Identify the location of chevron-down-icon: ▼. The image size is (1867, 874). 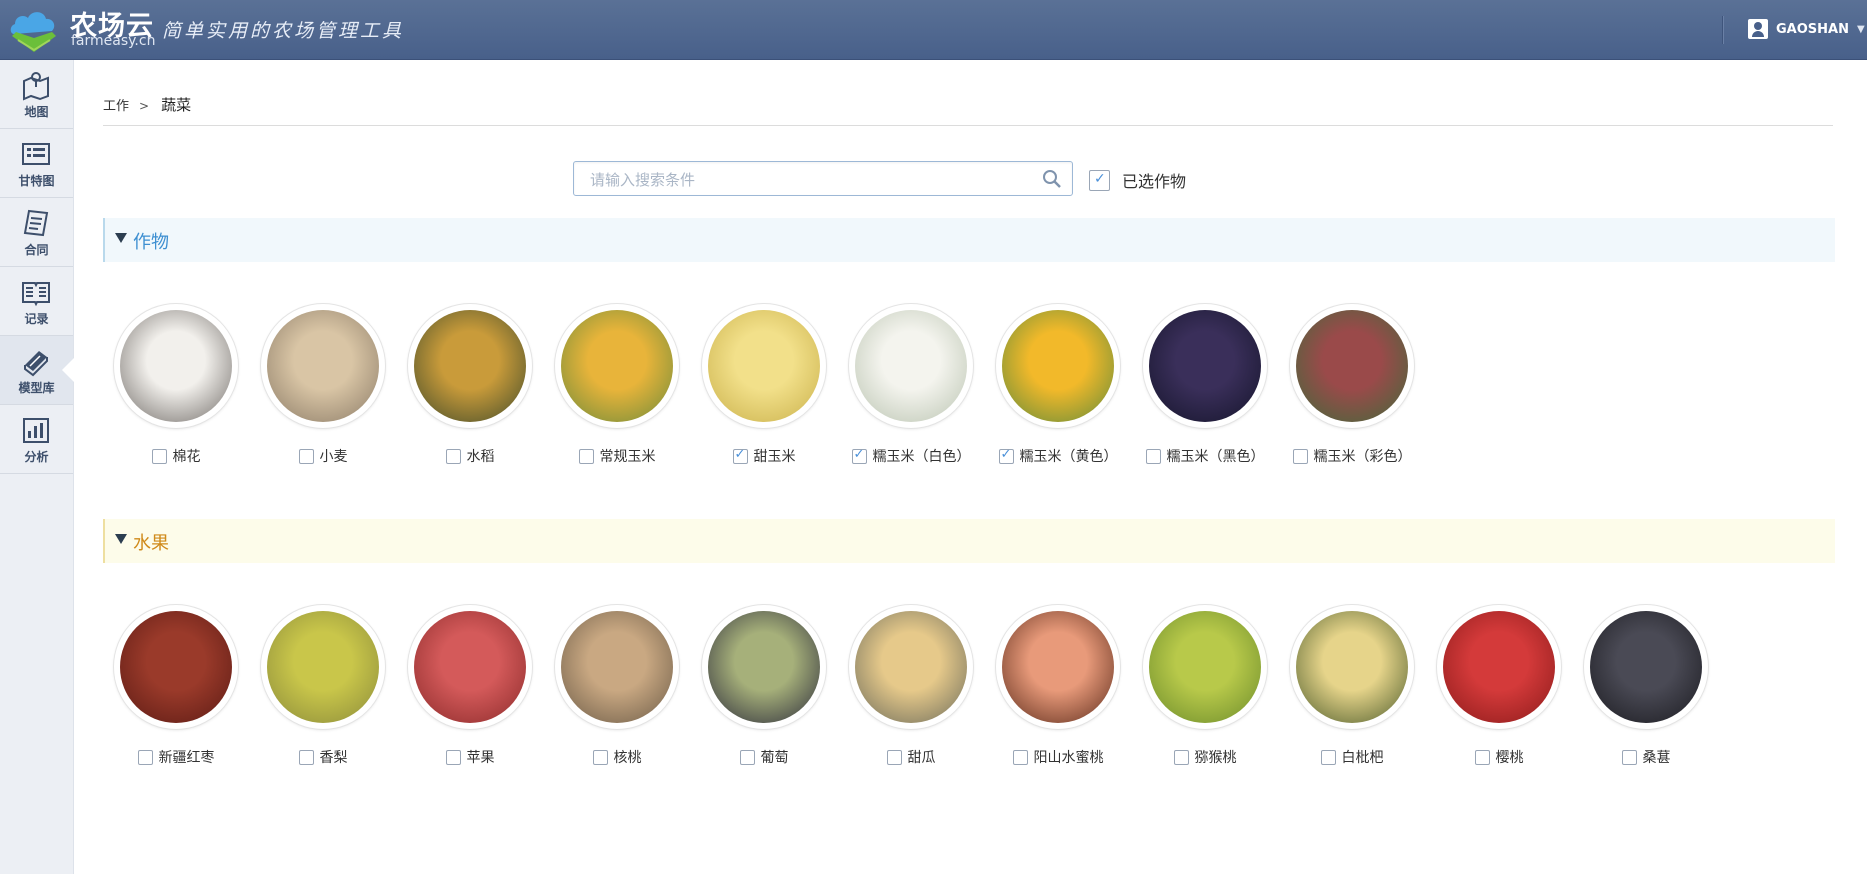
(1860, 29).